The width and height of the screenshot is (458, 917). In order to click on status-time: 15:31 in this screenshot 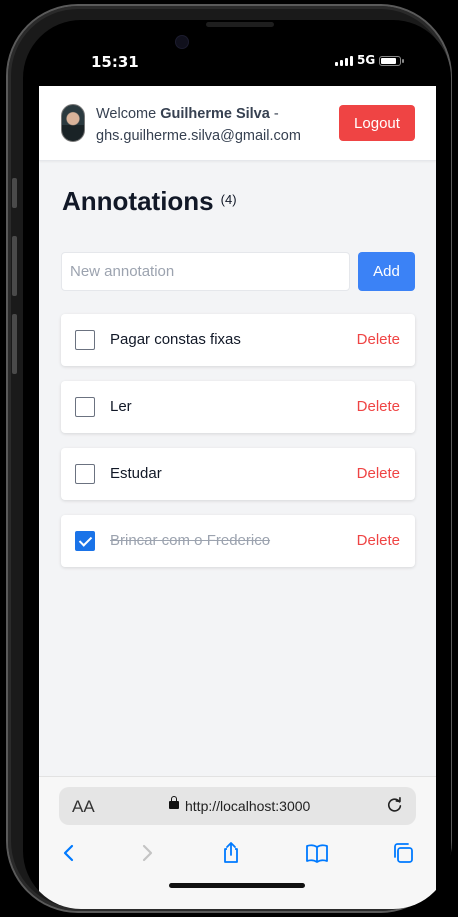, I will do `click(115, 62)`.